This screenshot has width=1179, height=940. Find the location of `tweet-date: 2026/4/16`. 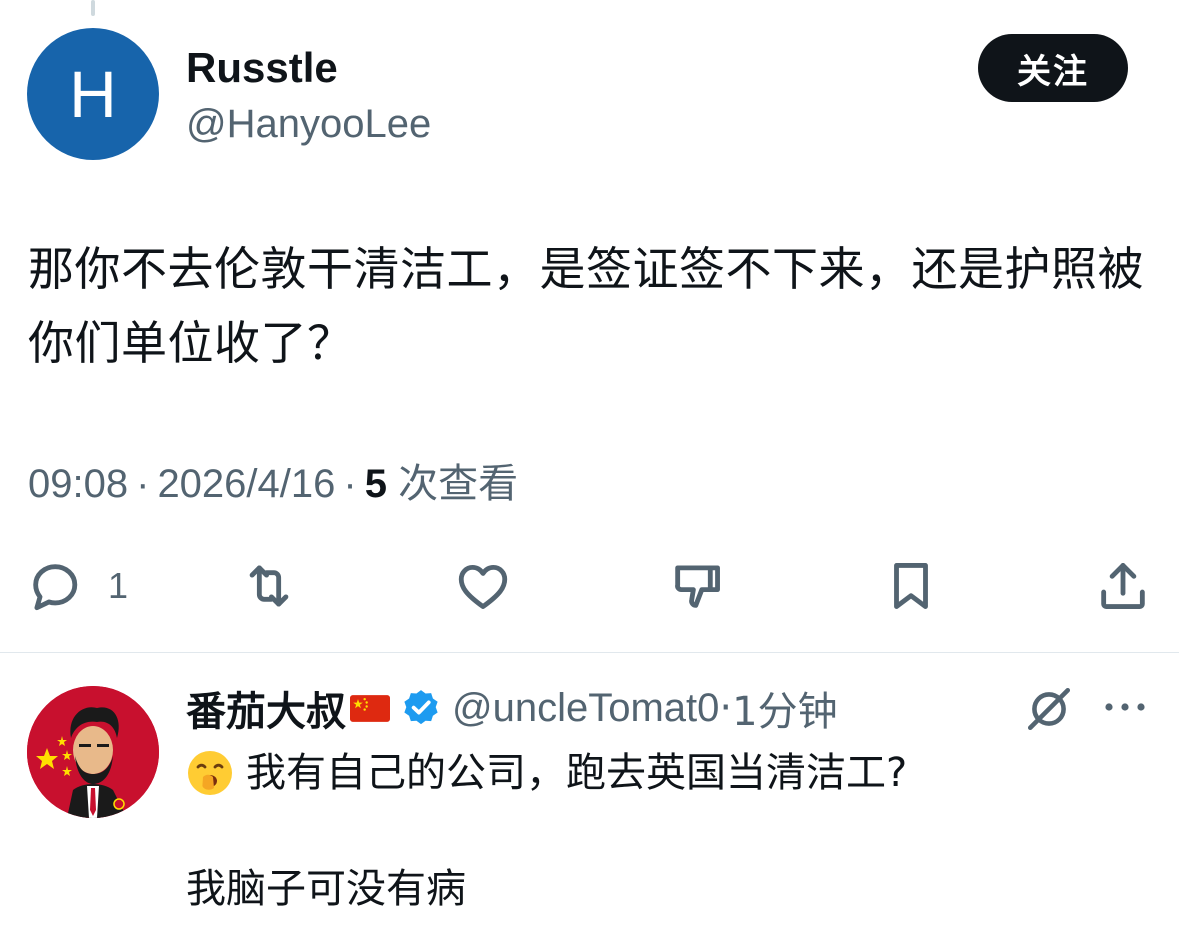

tweet-date: 2026/4/16 is located at coordinates (246, 484).